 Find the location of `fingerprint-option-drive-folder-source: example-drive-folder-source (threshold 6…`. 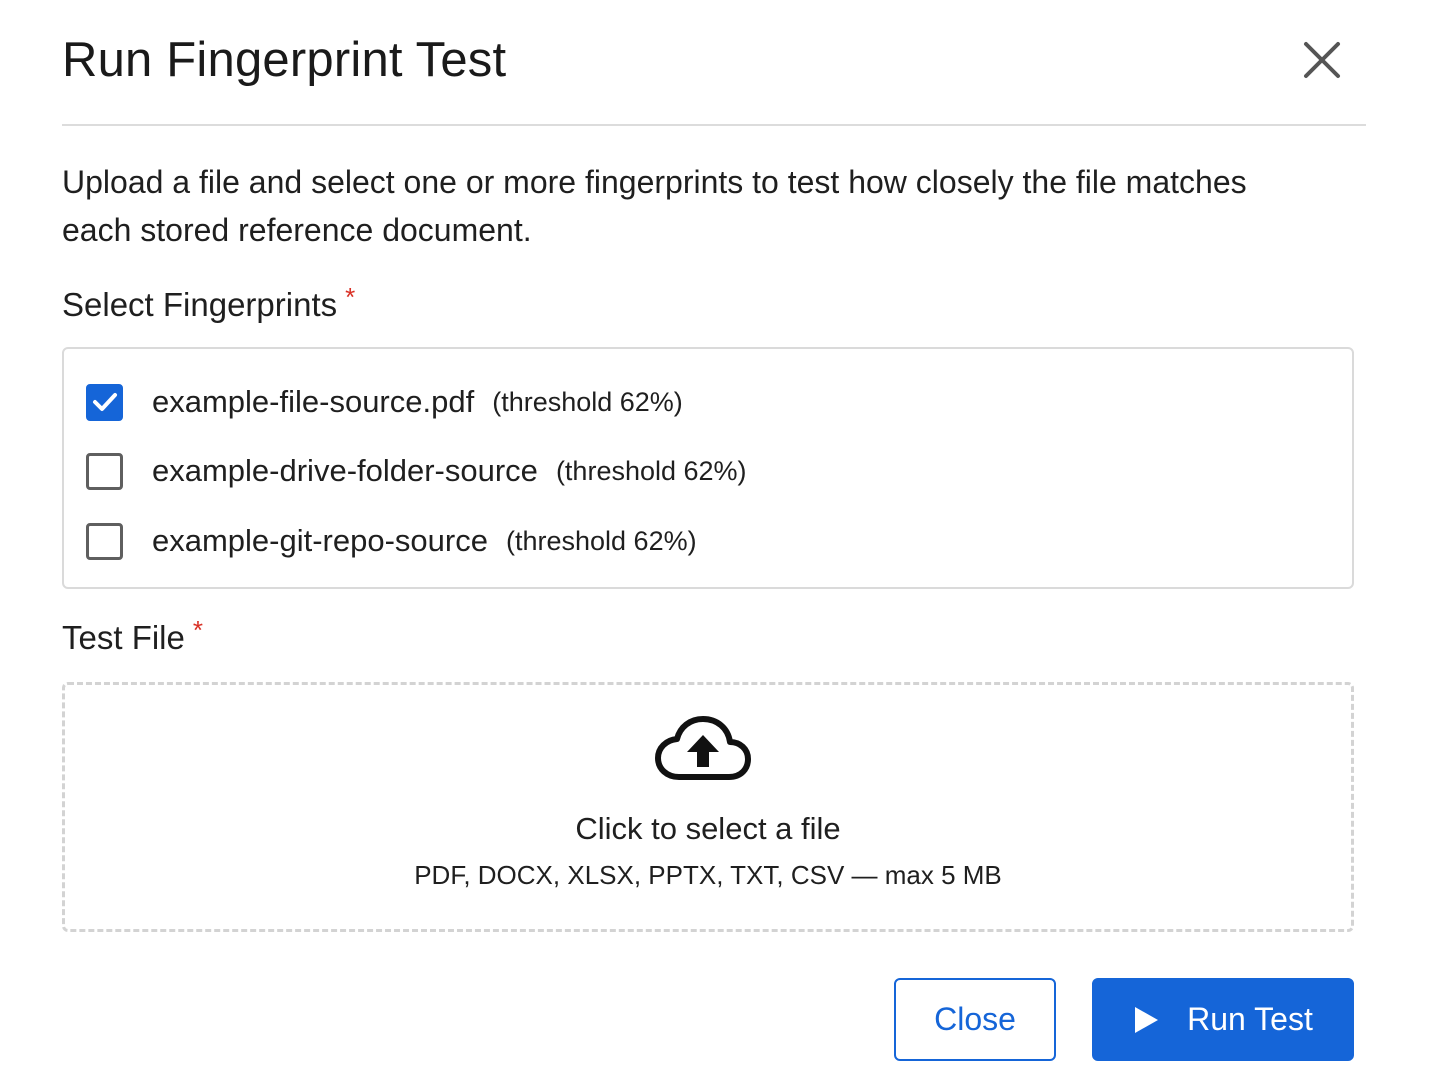

fingerprint-option-drive-folder-source: example-drive-folder-source (threshold 6… is located at coordinates (416, 471).